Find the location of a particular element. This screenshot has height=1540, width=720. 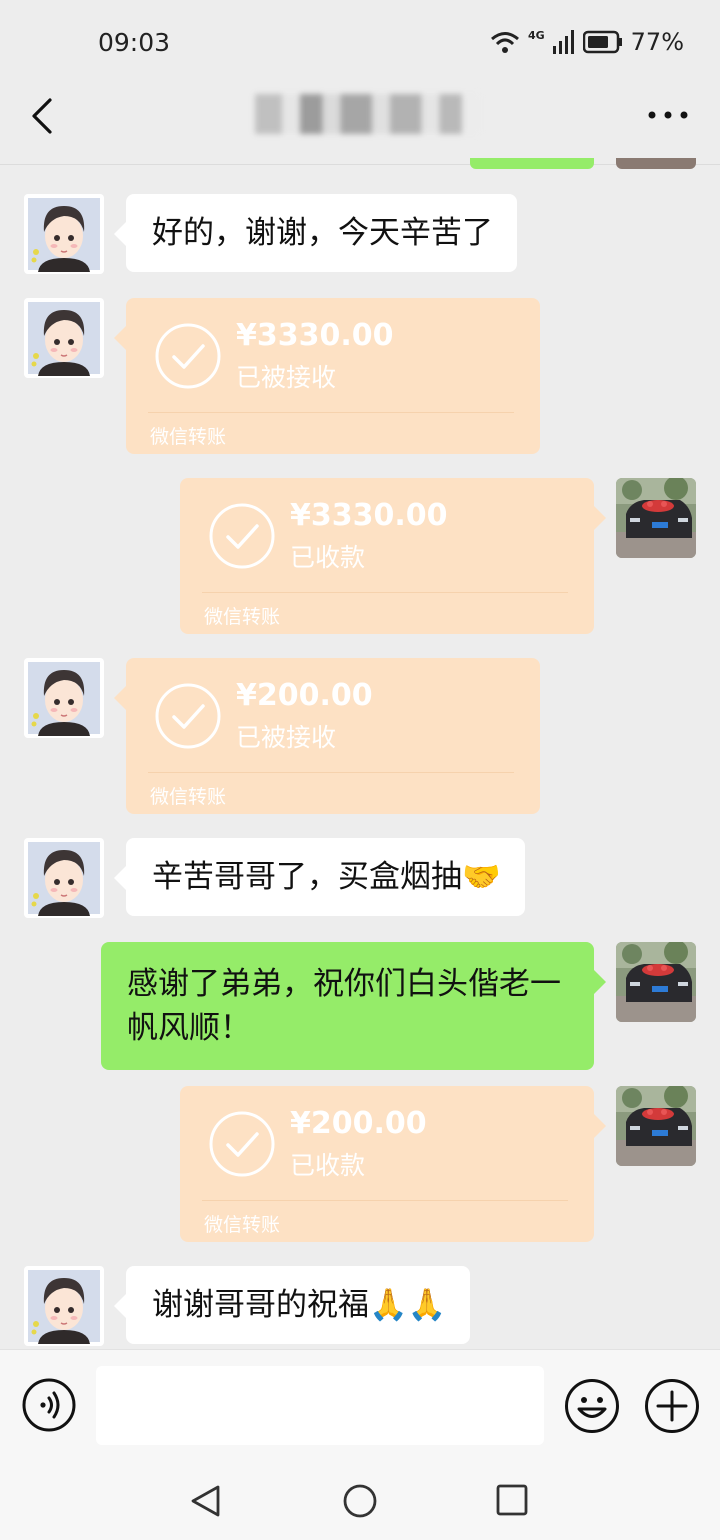

nav-back-icon is located at coordinates (206, 1501).